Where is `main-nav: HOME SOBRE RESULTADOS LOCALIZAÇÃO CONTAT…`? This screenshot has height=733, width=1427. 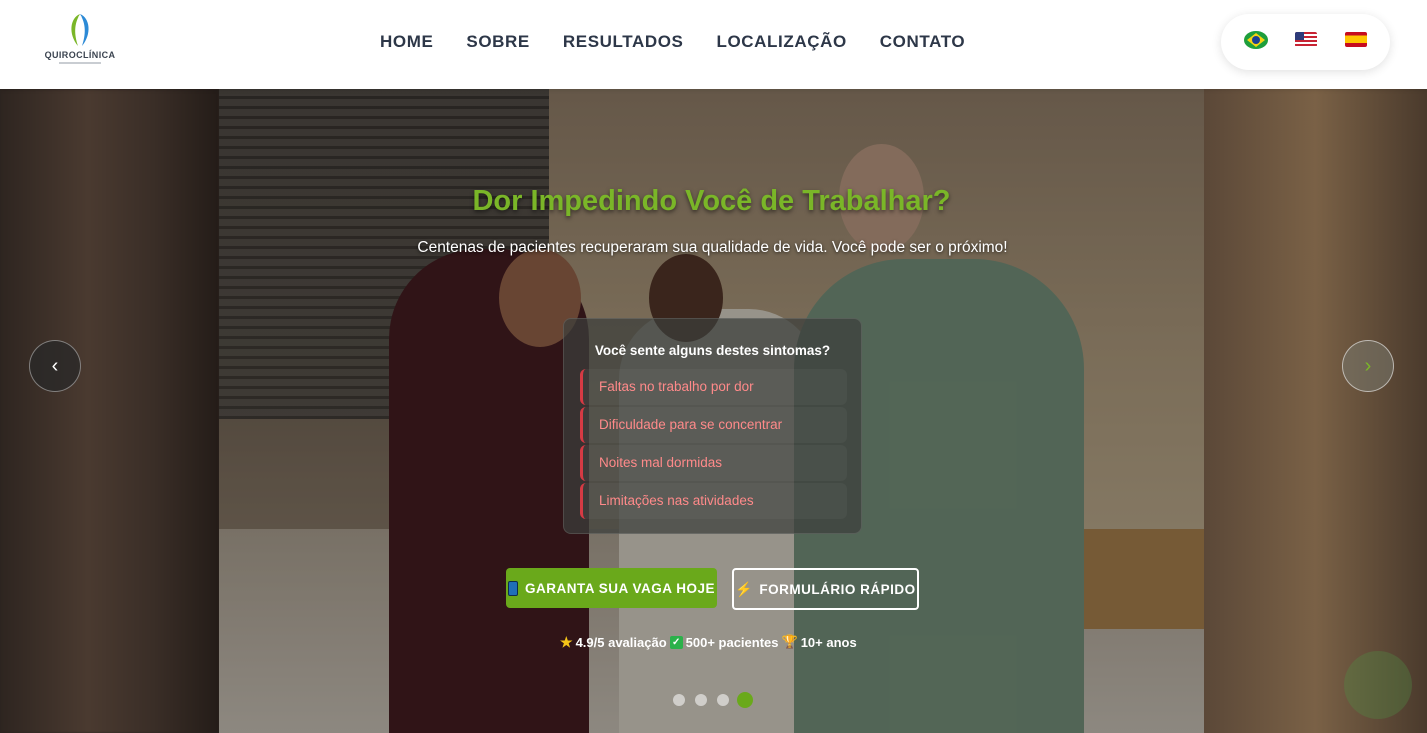
main-nav: HOME SOBRE RESULTADOS LOCALIZAÇÃO CONTAT… is located at coordinates (689, 42).